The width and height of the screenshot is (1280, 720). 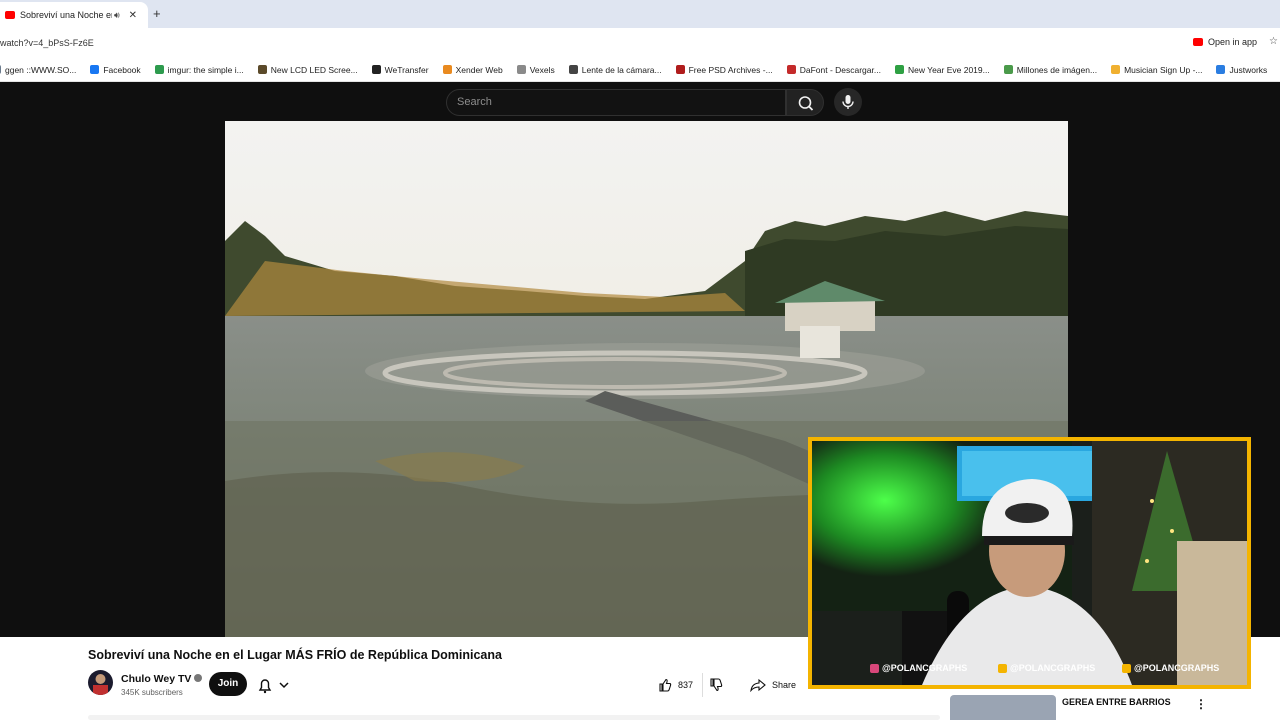 I want to click on url-text: watch?v=4_bPsS-Fz6E, so click(x=47, y=43).